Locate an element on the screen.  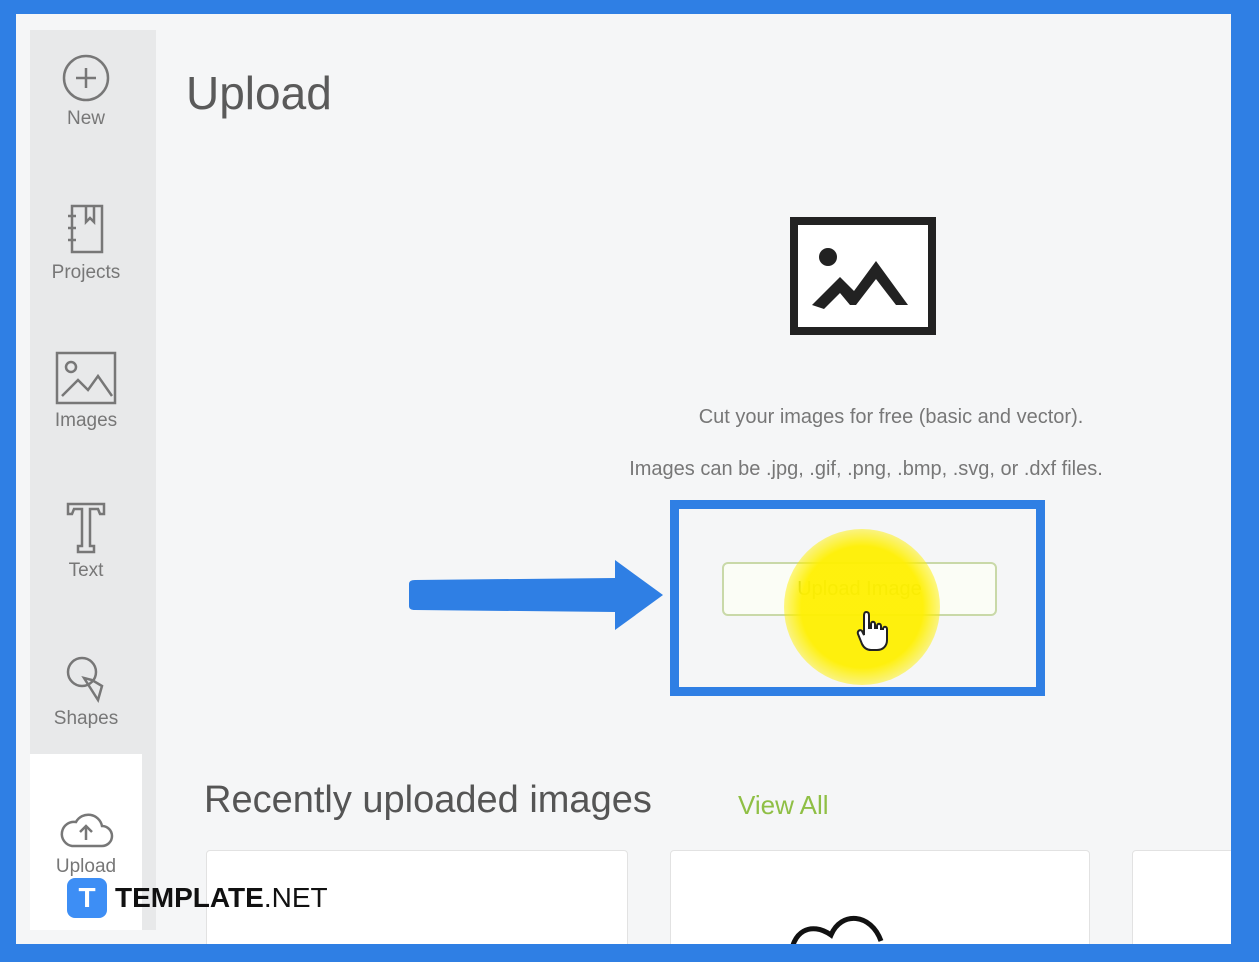
watermark-logo: T is located at coordinates (87, 898).